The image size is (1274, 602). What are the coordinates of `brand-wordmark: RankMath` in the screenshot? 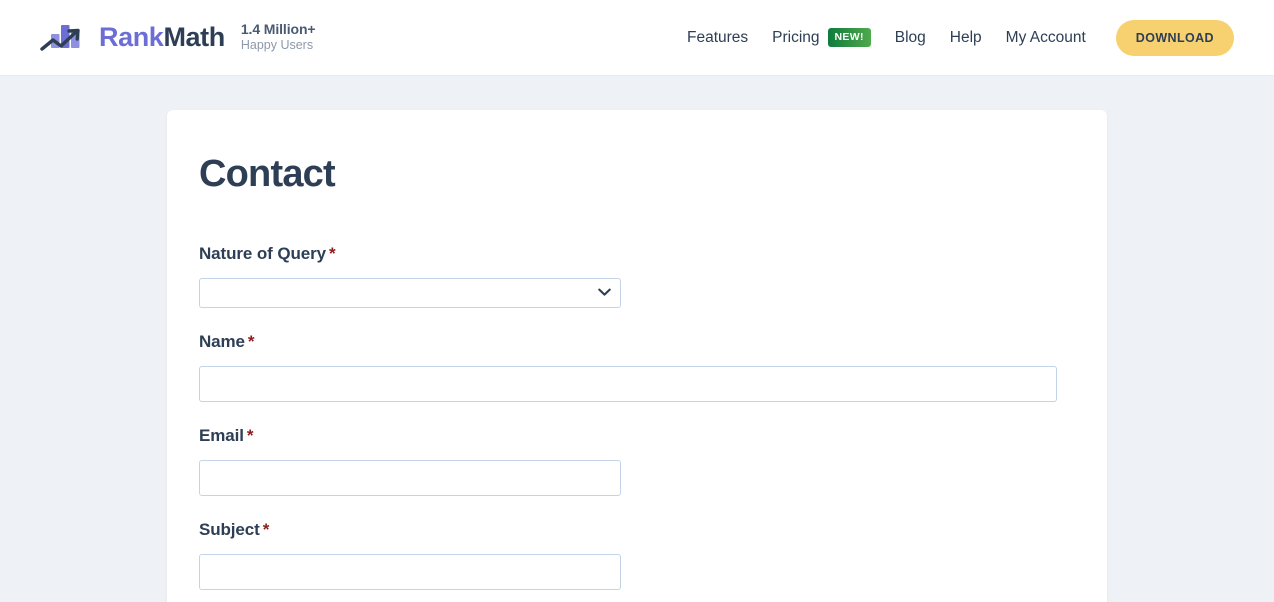 It's located at (162, 37).